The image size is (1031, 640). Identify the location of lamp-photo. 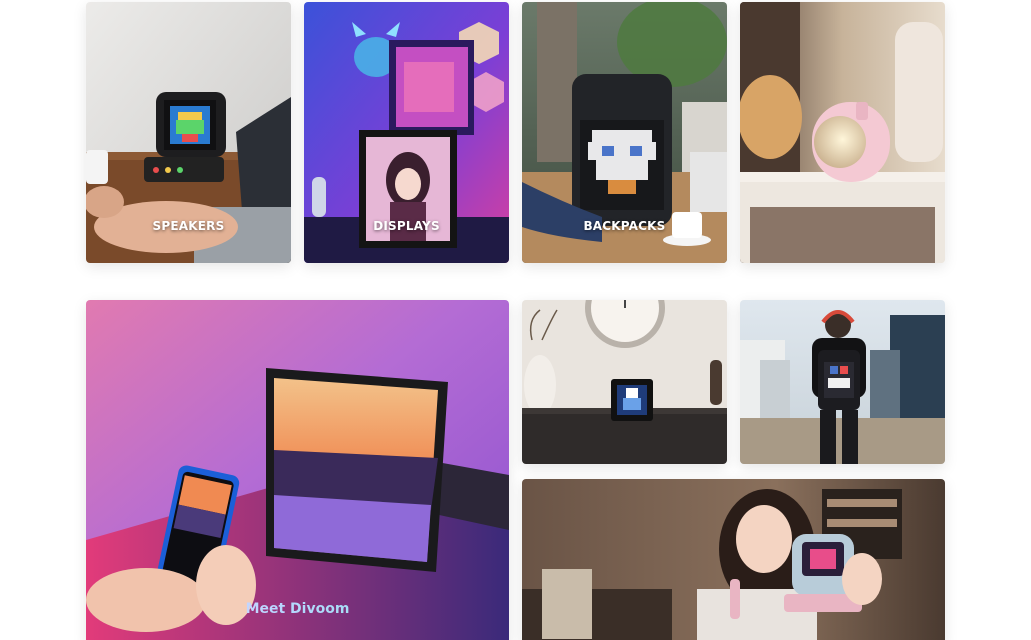
(842, 132).